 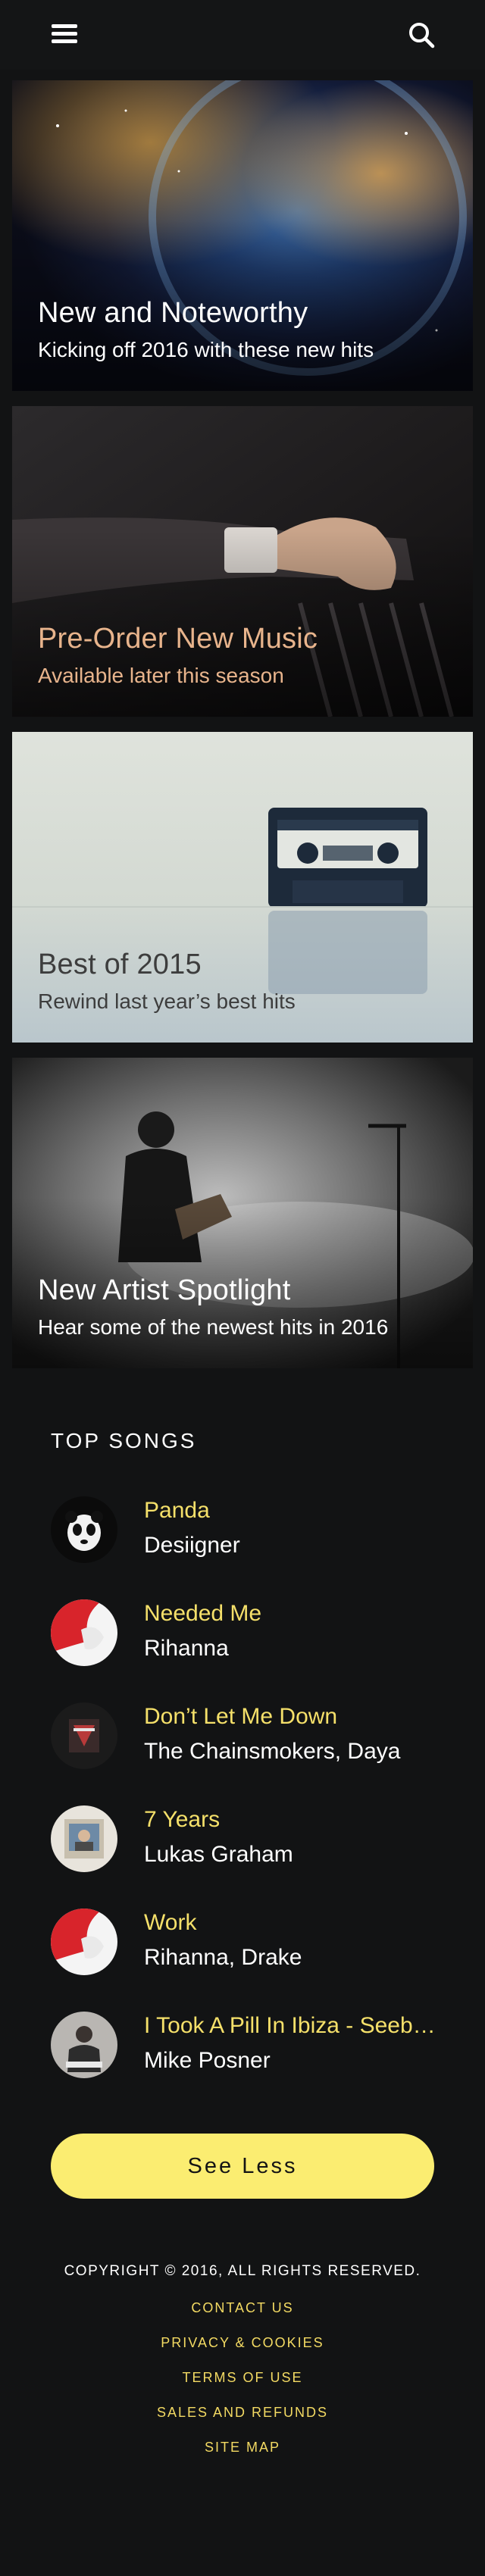 What do you see at coordinates (248, 1534) in the screenshot?
I see `song-item: Panda Desiigner` at bounding box center [248, 1534].